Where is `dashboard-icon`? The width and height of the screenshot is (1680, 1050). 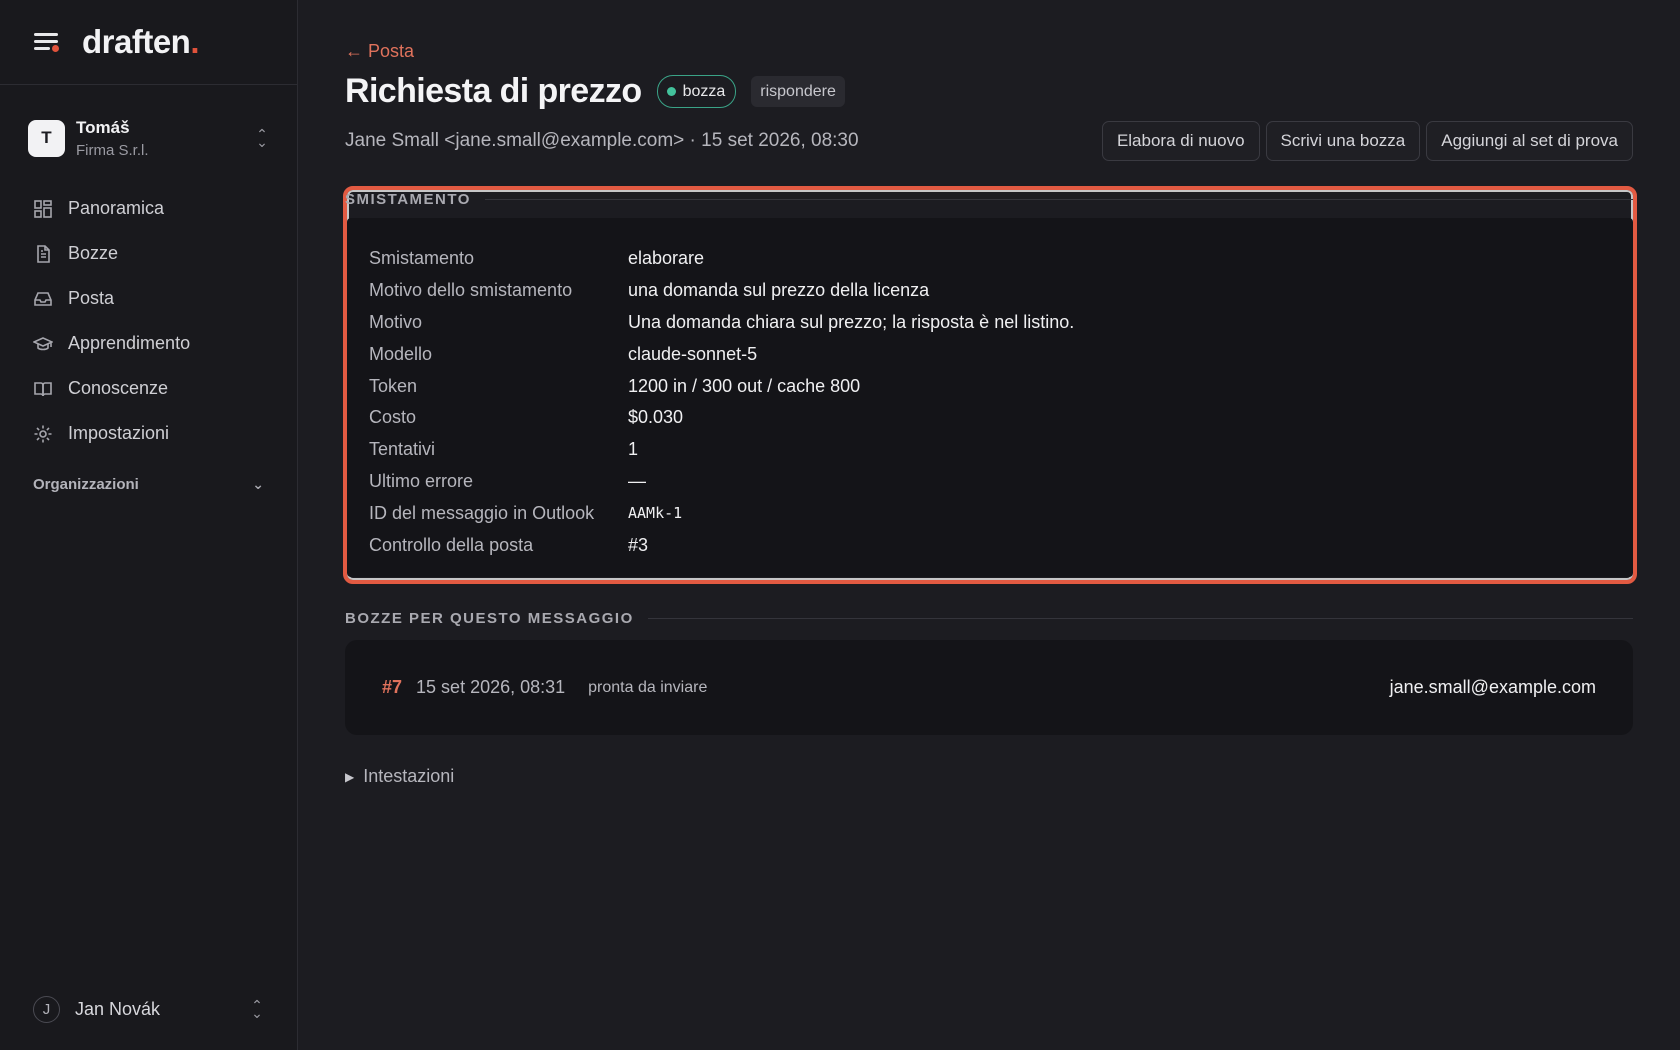 dashboard-icon is located at coordinates (43, 208).